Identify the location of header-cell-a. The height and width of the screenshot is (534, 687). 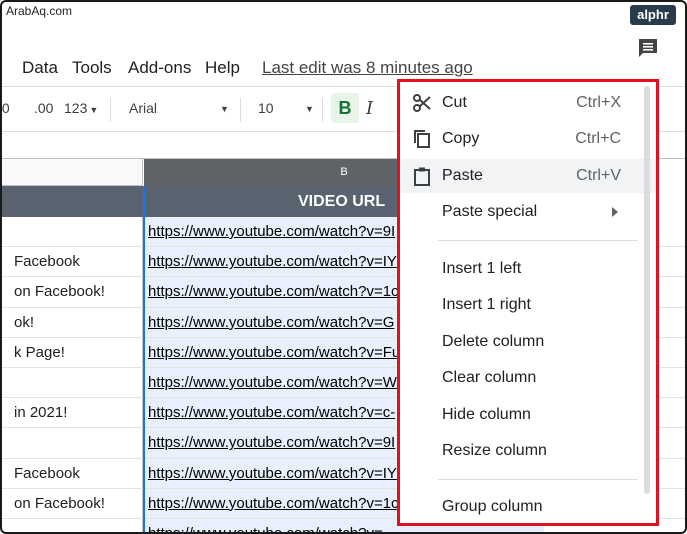
(72, 201).